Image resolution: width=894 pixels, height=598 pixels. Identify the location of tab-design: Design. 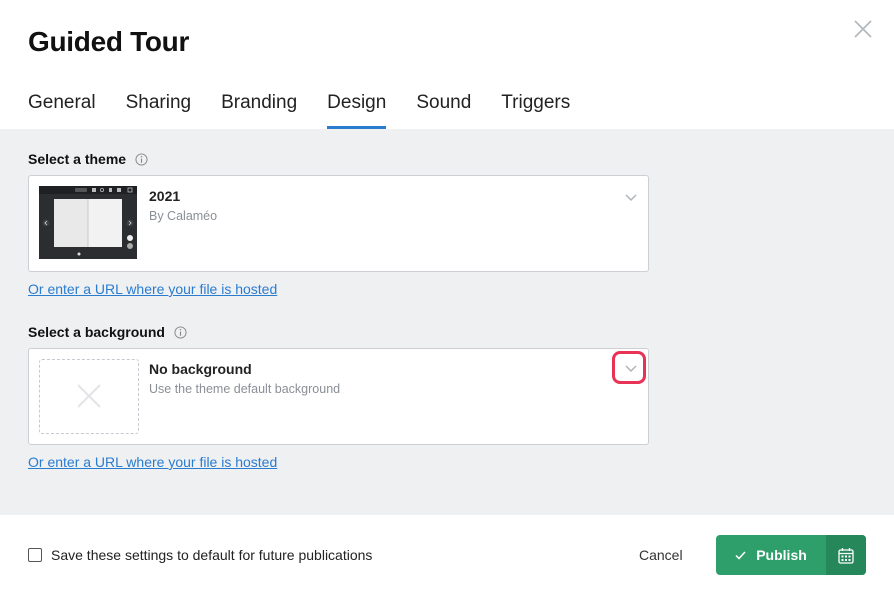
(357, 108).